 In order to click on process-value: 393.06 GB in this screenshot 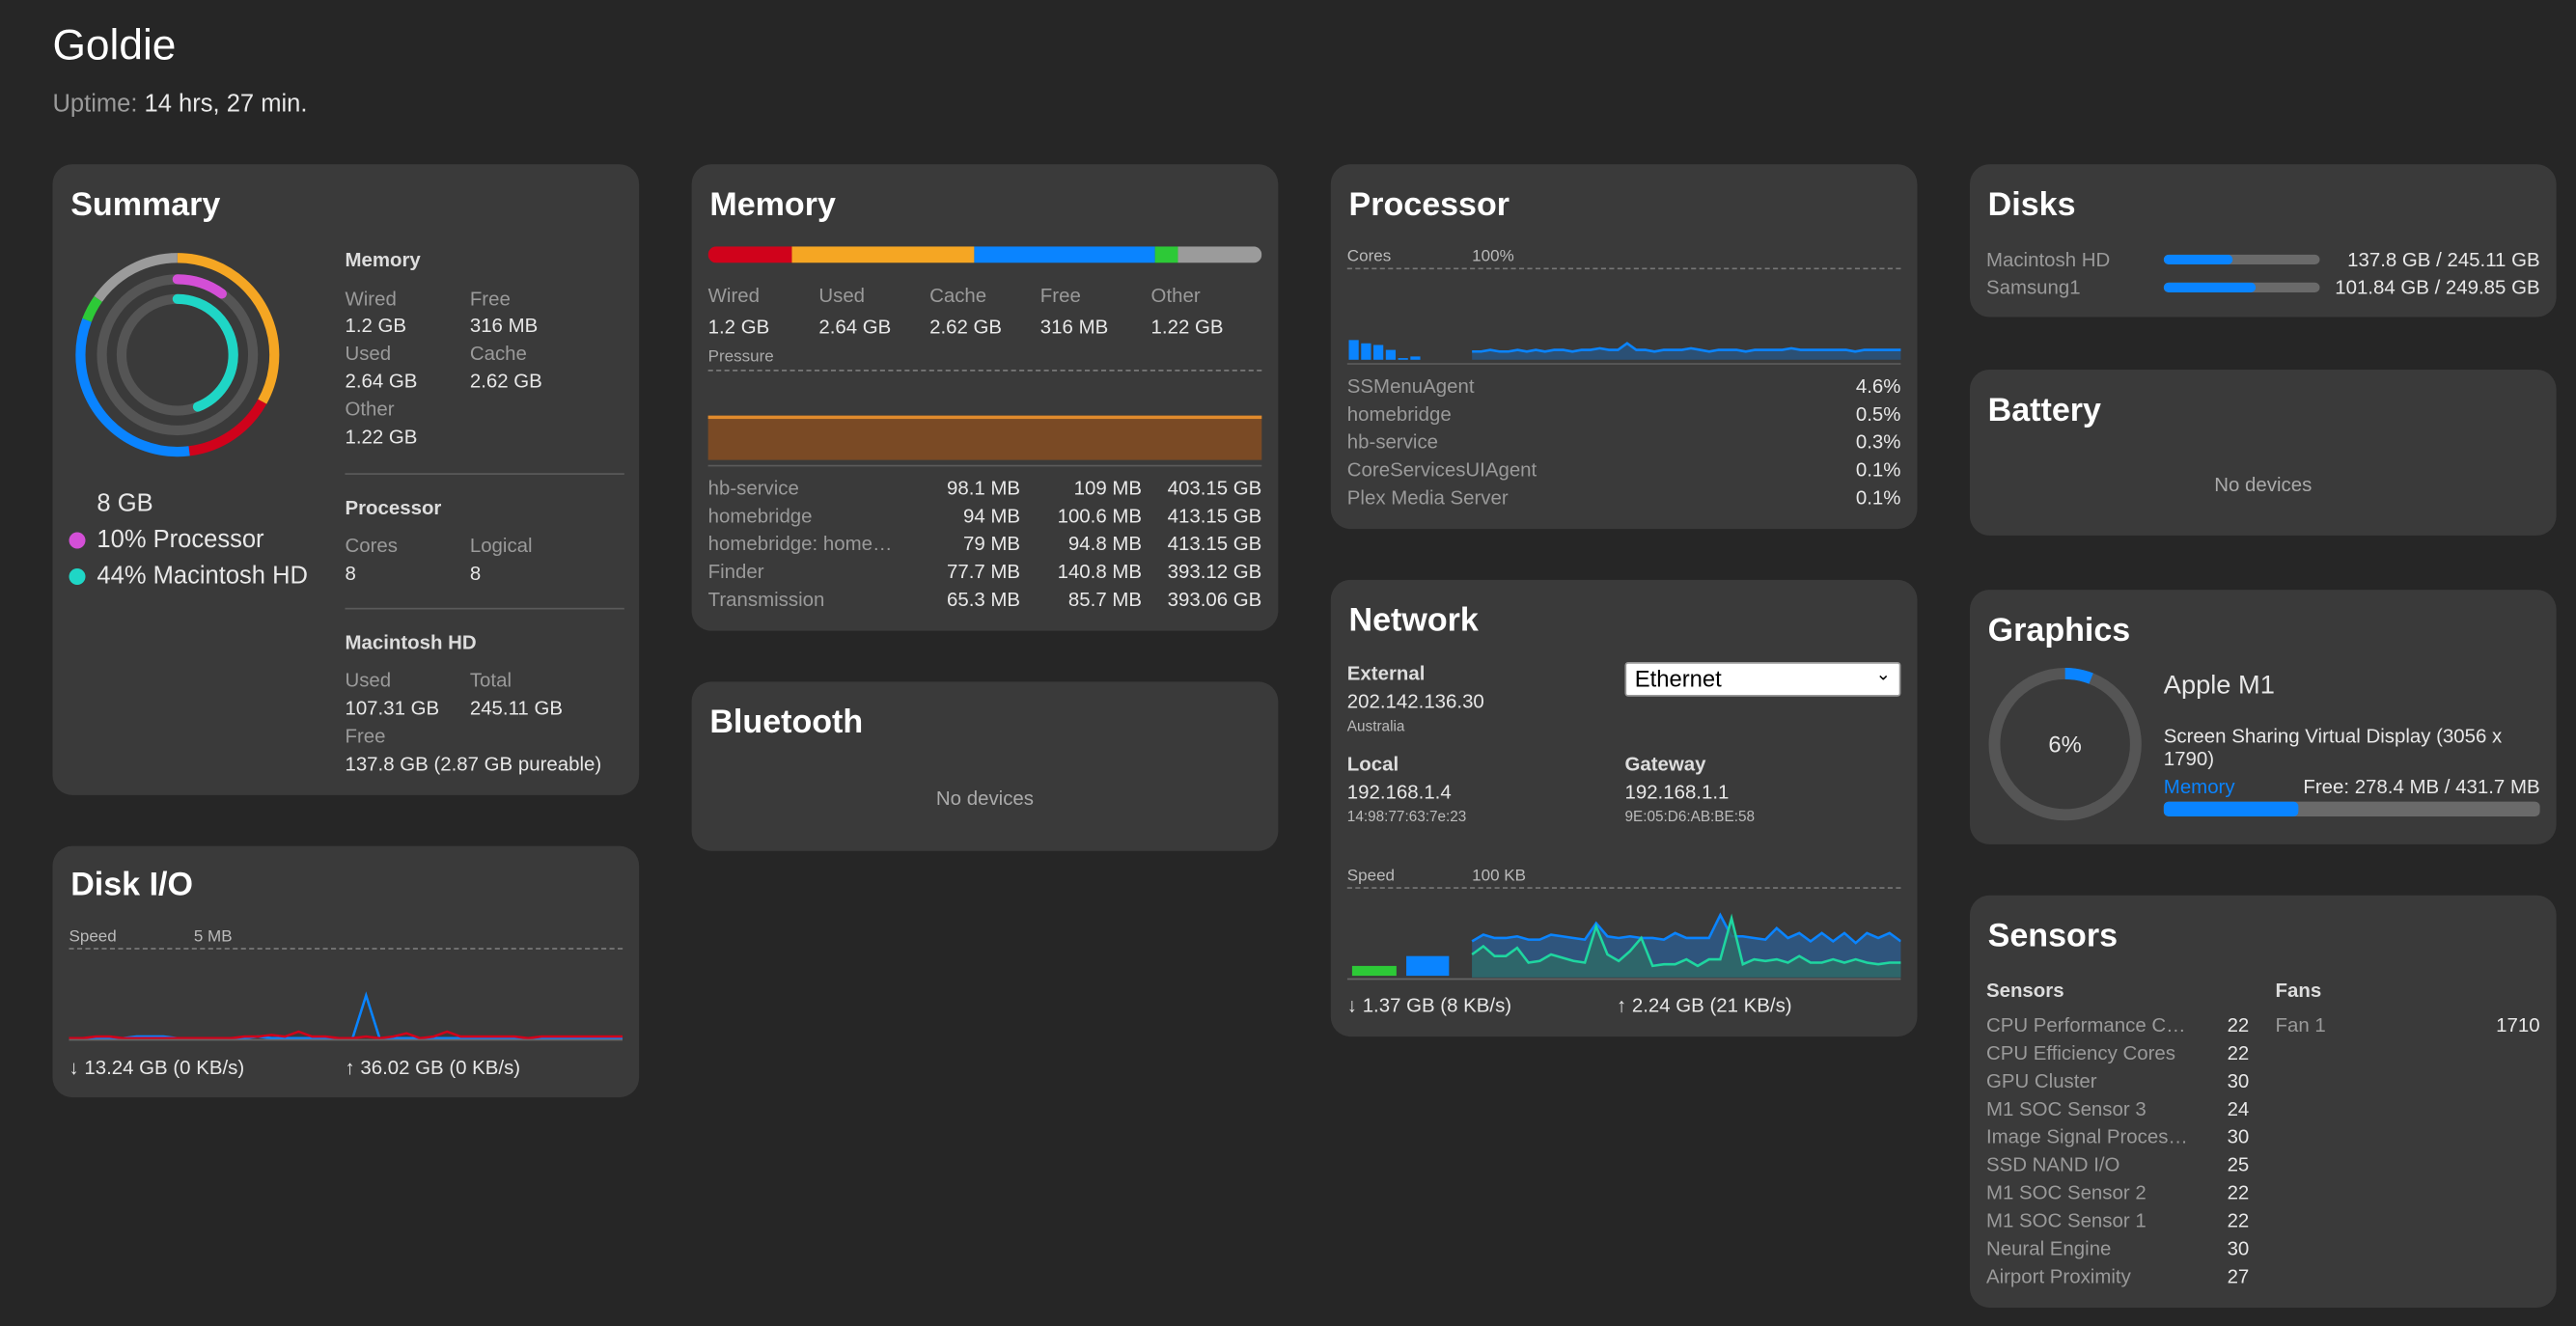, I will do `click(1214, 600)`.